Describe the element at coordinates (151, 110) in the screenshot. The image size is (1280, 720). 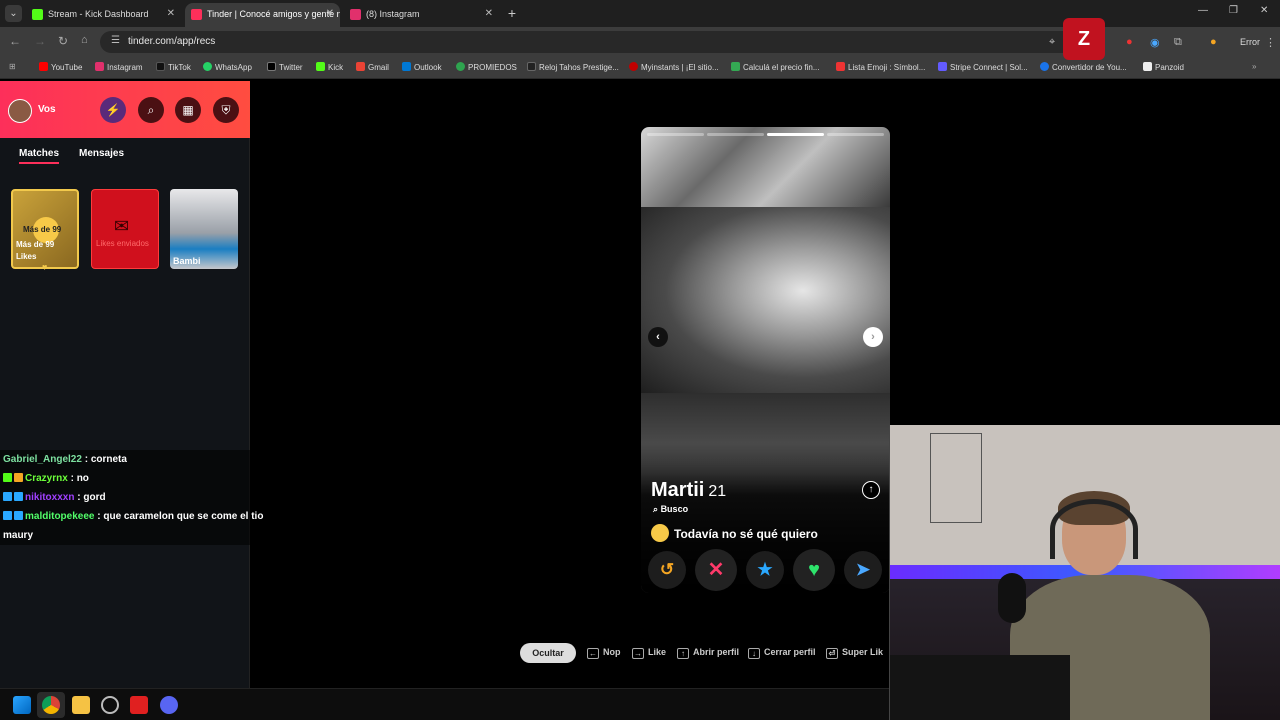
I see `explore-icon: ⌕` at that location.